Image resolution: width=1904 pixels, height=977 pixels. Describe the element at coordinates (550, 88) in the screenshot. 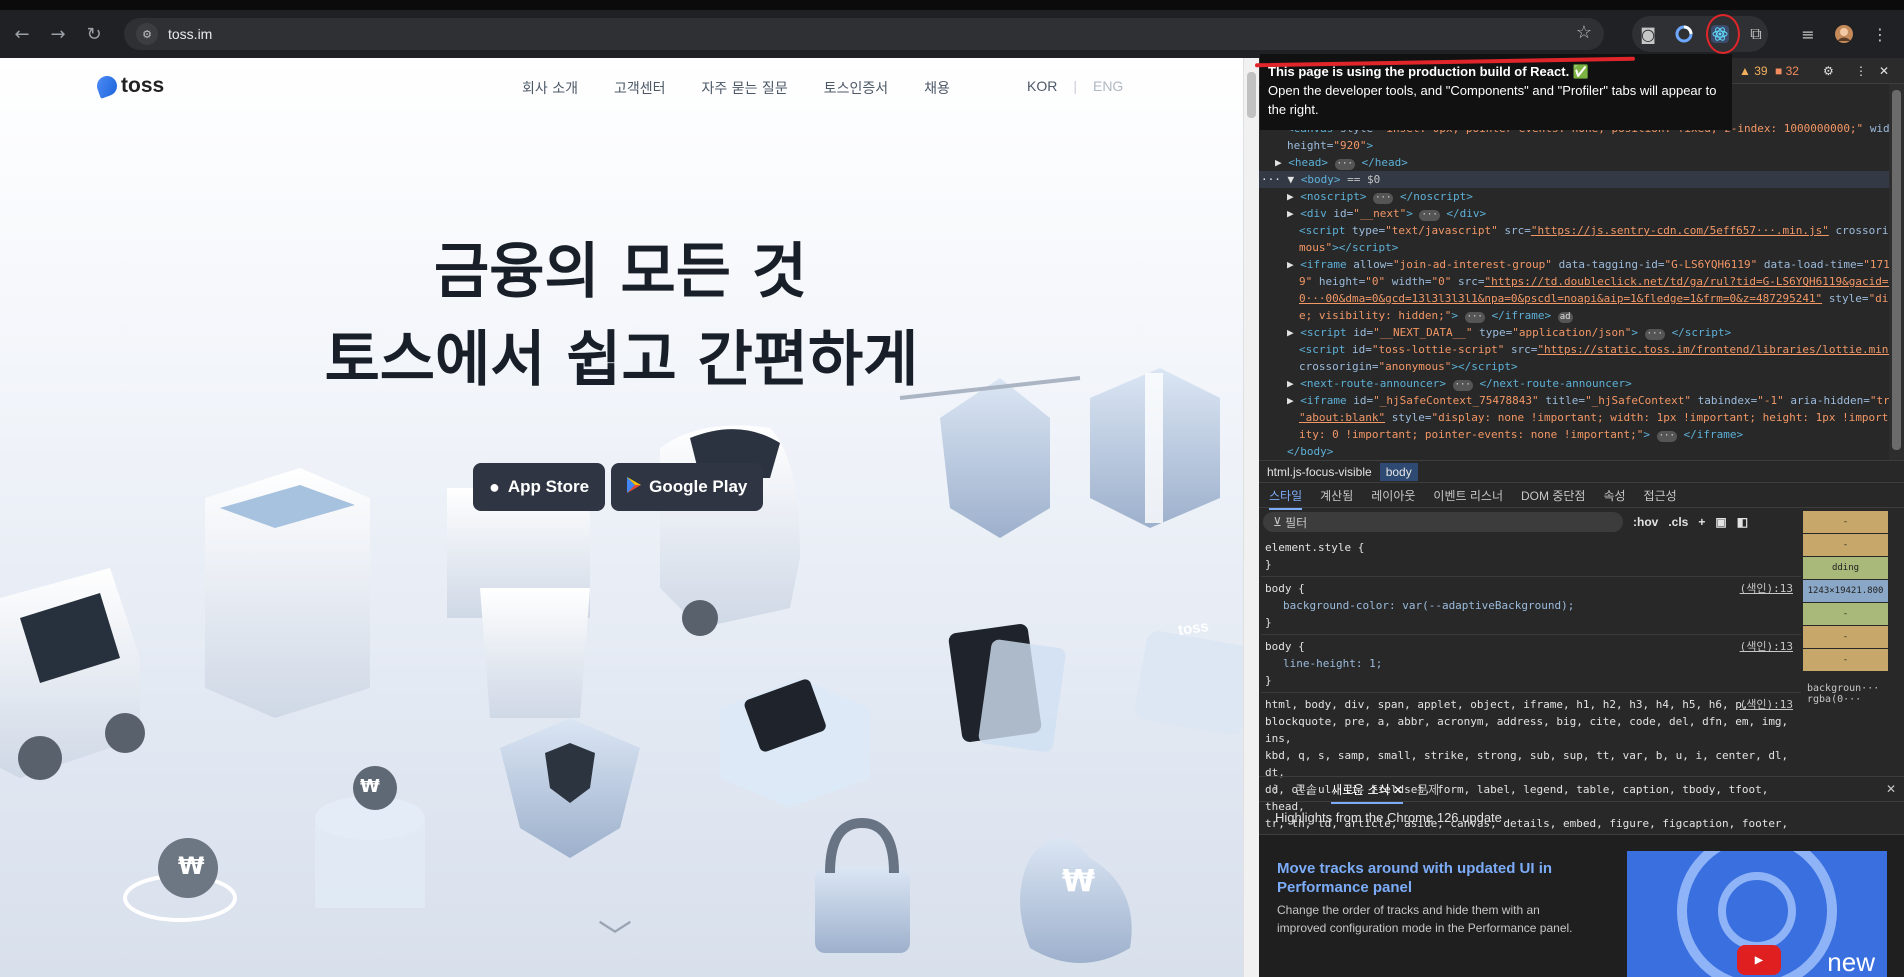

I see `nav-about: 회사 소개` at that location.